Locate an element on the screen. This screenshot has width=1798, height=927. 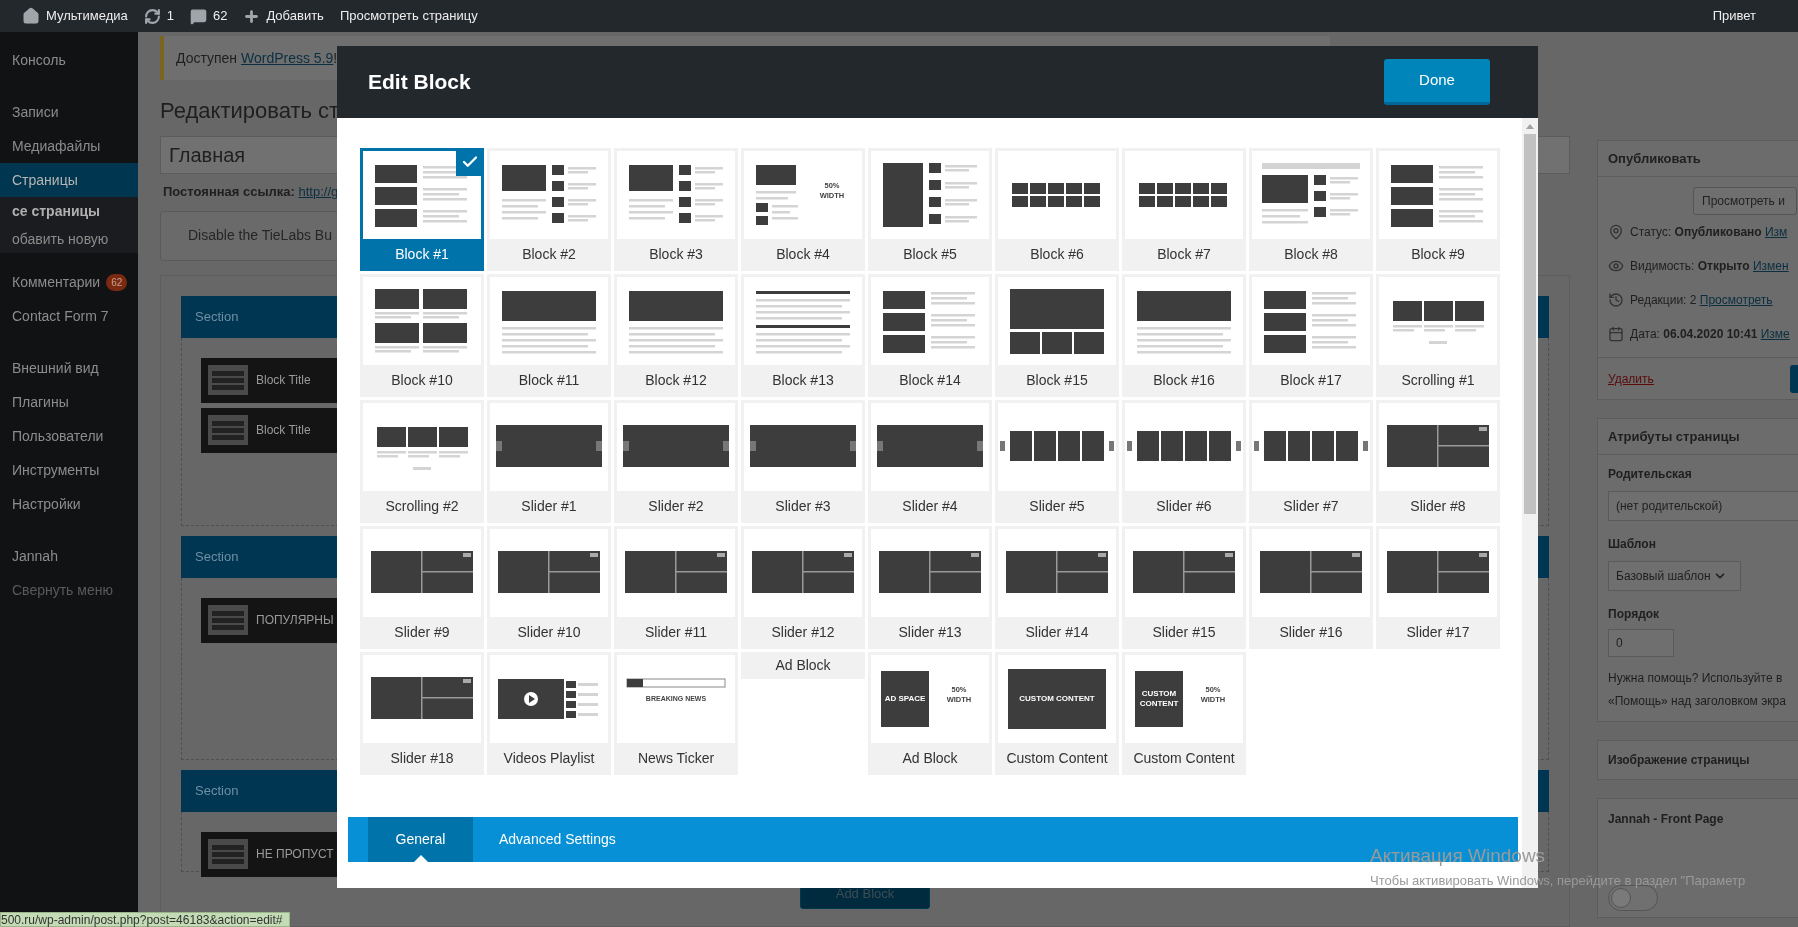
block-option: Block #6 is located at coordinates (1057, 209).